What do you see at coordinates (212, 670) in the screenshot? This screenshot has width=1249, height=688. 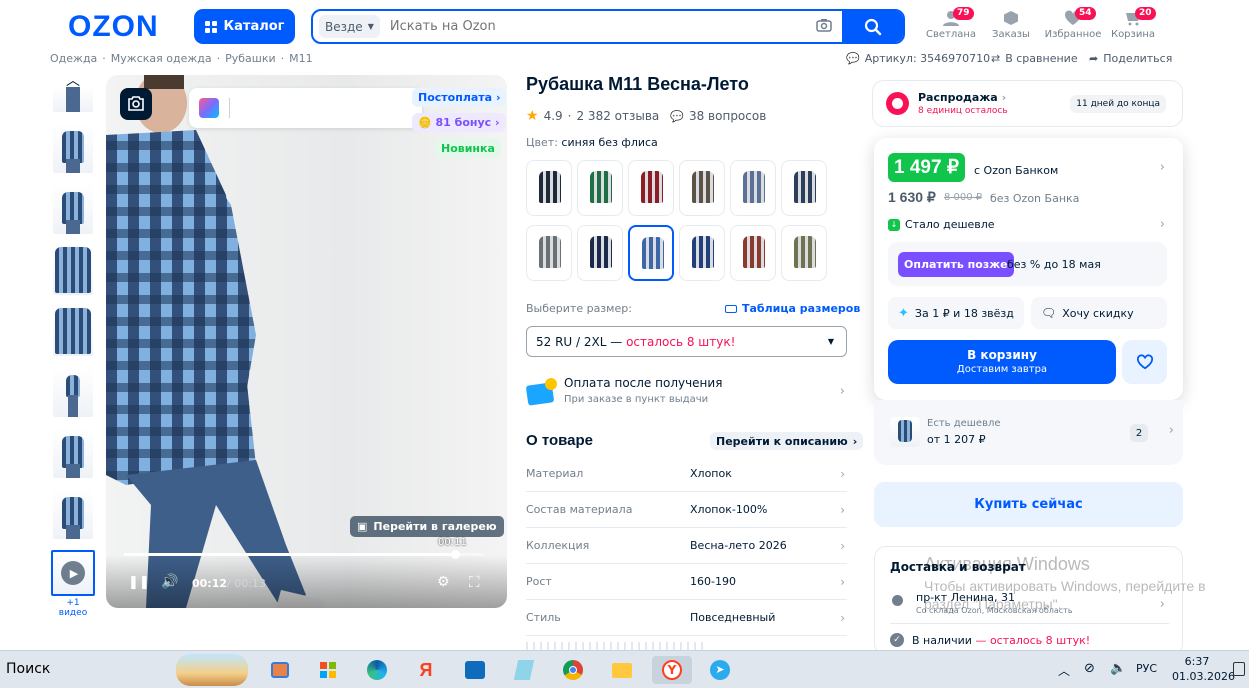 I see `search-highlight-image` at bounding box center [212, 670].